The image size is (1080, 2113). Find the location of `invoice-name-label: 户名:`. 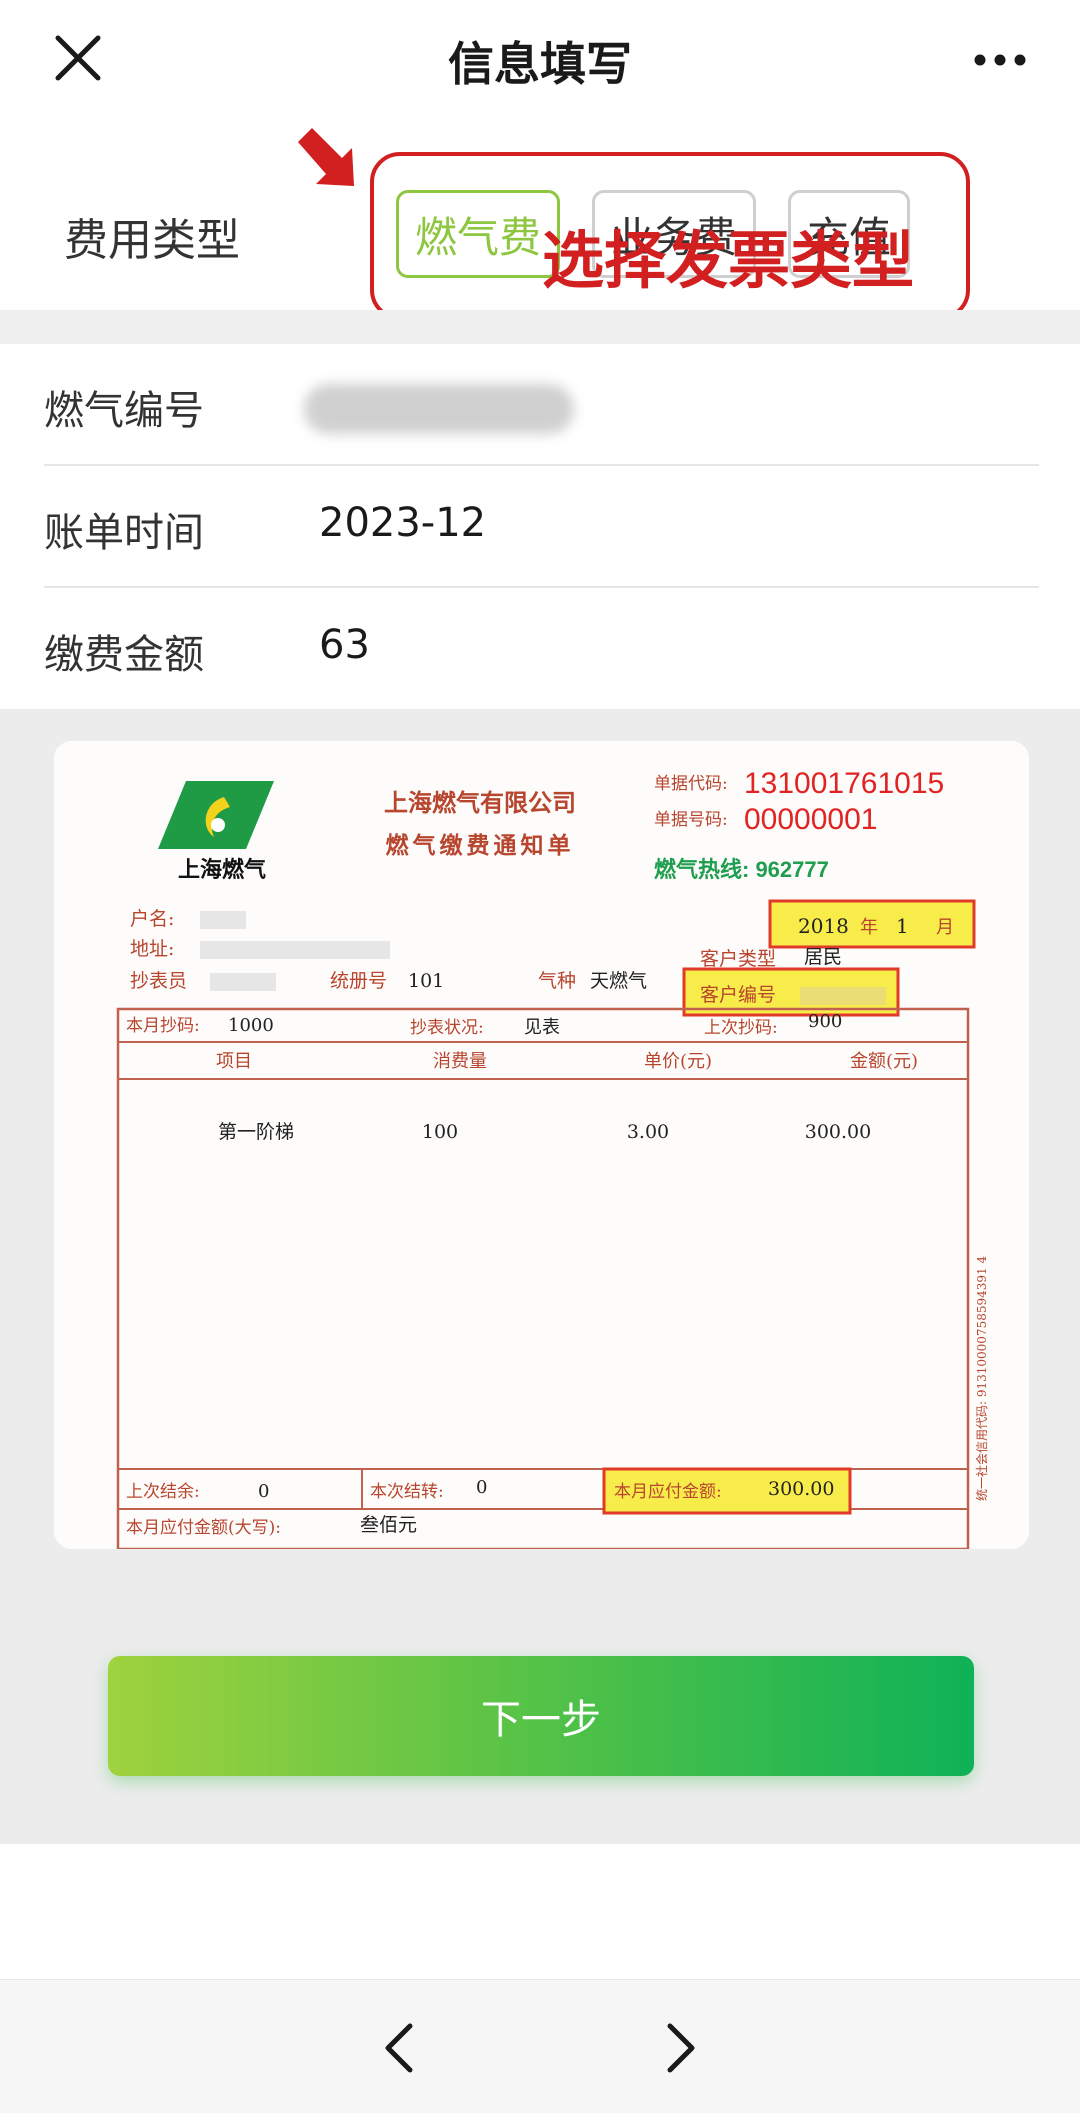

invoice-name-label: 户名: is located at coordinates (152, 919).